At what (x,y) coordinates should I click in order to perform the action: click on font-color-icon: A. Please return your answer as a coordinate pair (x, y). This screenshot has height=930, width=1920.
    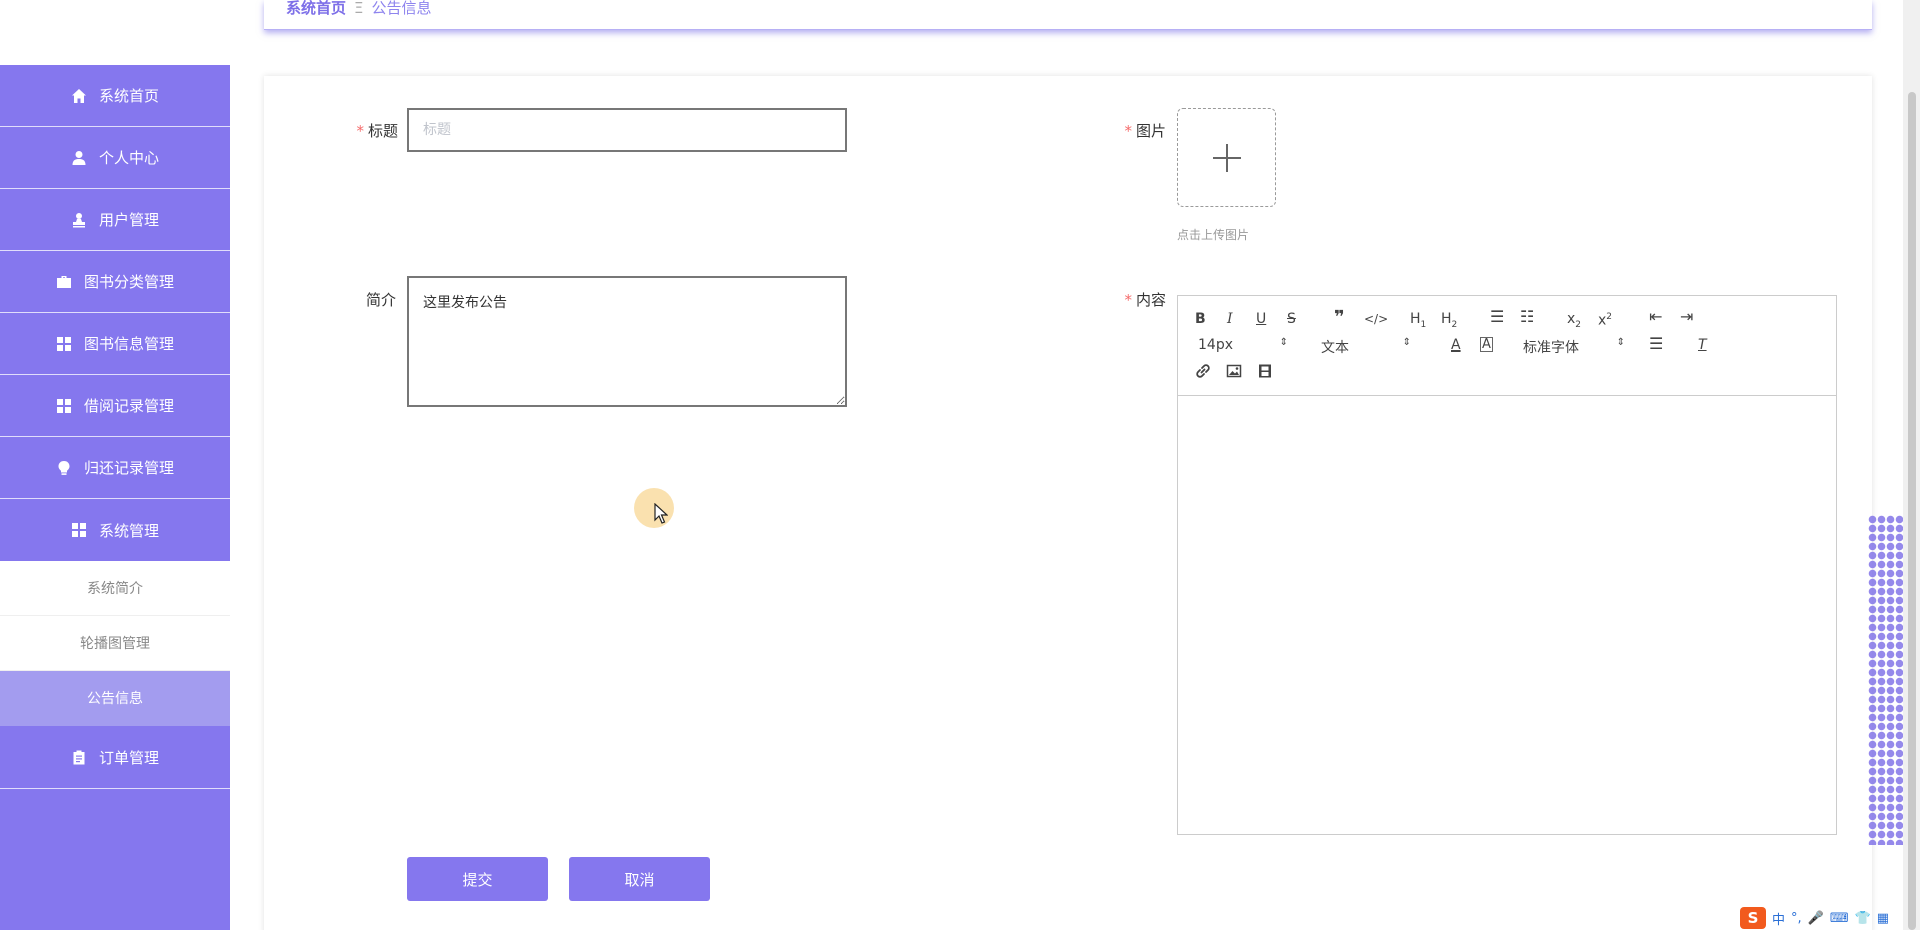
    Looking at the image, I should click on (1456, 345).